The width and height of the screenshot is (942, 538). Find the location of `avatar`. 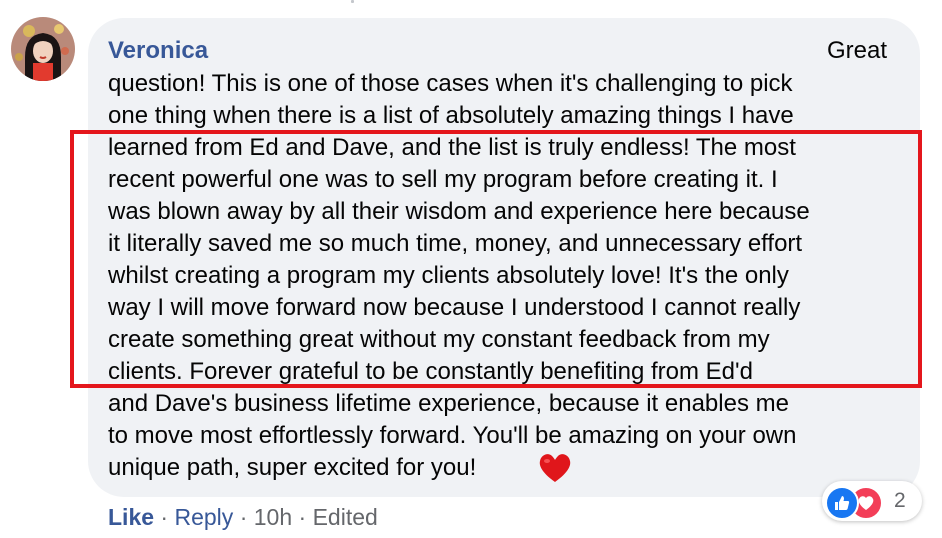

avatar is located at coordinates (43, 49).